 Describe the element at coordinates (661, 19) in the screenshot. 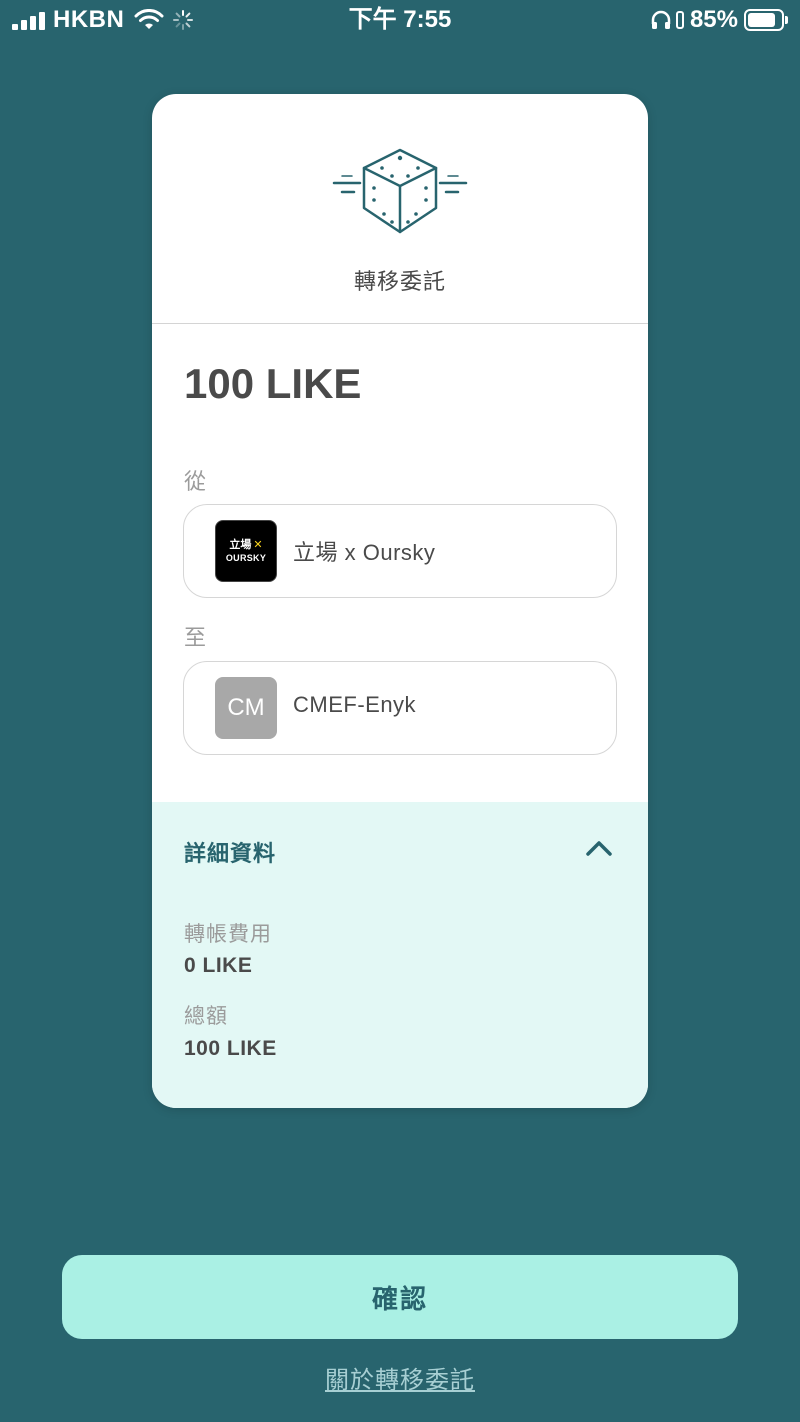

I see `headphones-icon` at that location.